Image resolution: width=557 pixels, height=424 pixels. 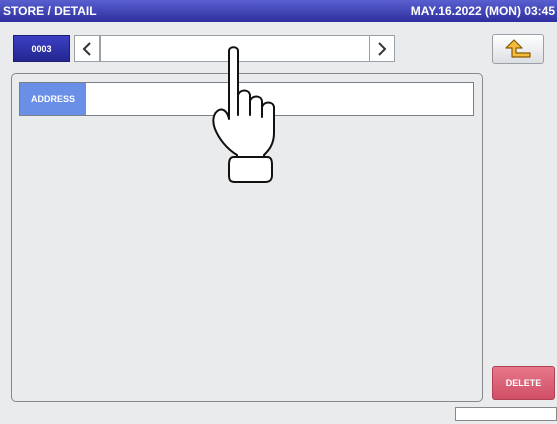 I want to click on address-label: ADDRESS, so click(x=53, y=99).